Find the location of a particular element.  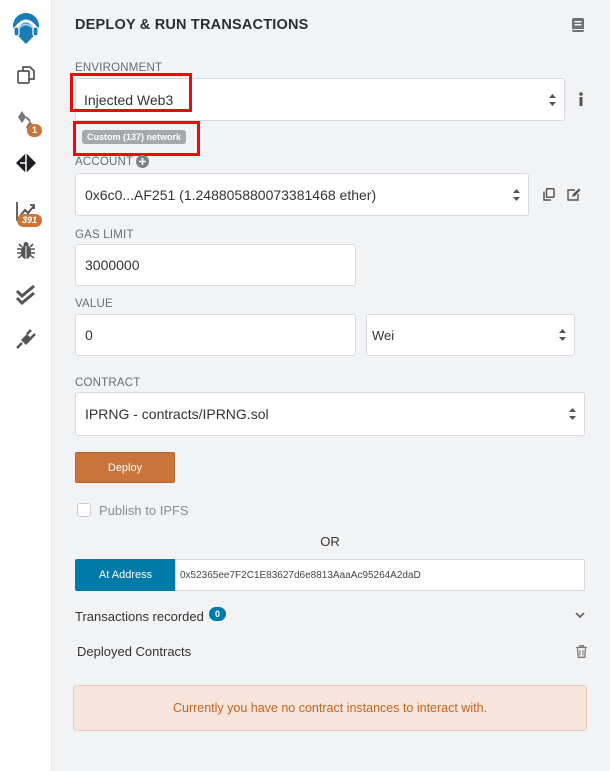

contract-select: IPRNG - contracts/IPRNG.sol is located at coordinates (330, 414).